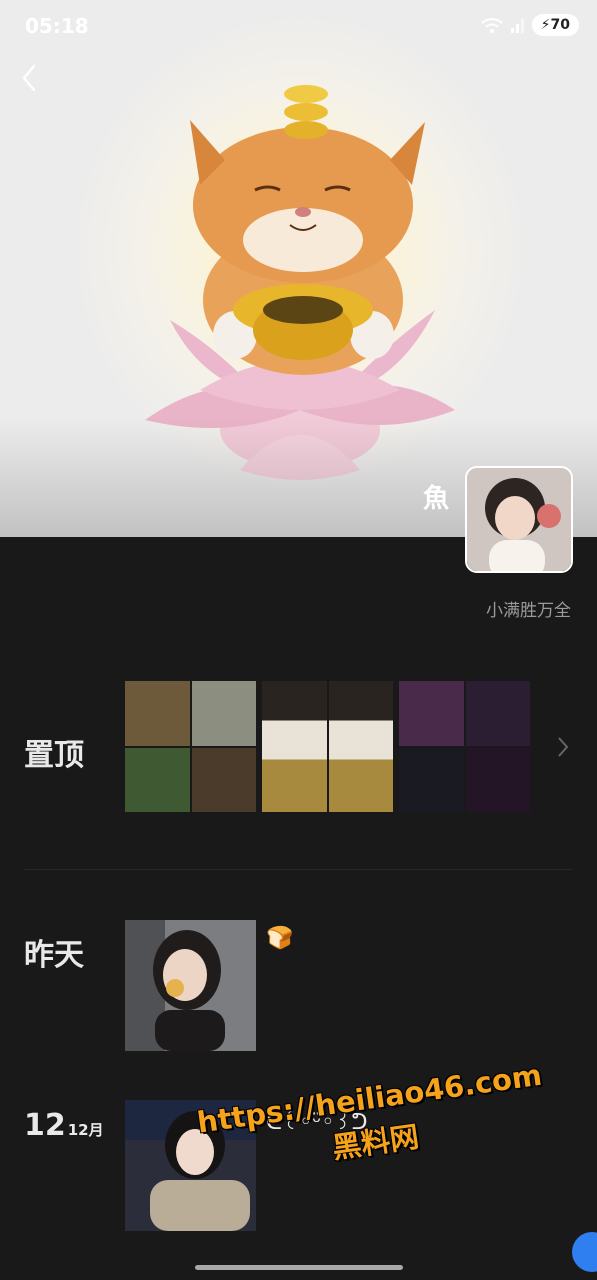 The width and height of the screenshot is (597, 1280). I want to click on profile-nickname: 魚, so click(435, 499).